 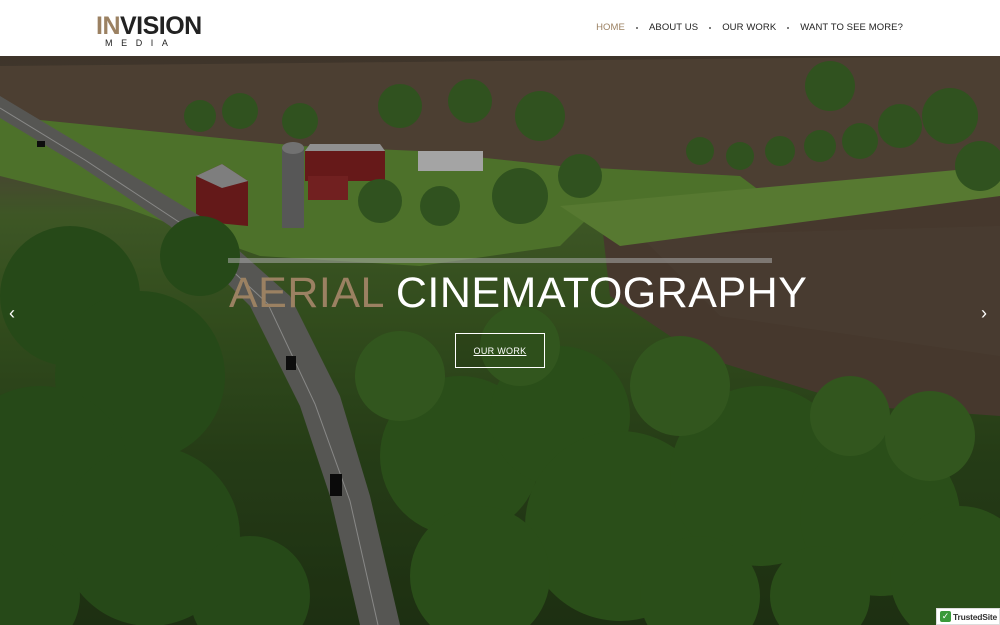 I want to click on logo: INVISION MEDIA, so click(x=149, y=30).